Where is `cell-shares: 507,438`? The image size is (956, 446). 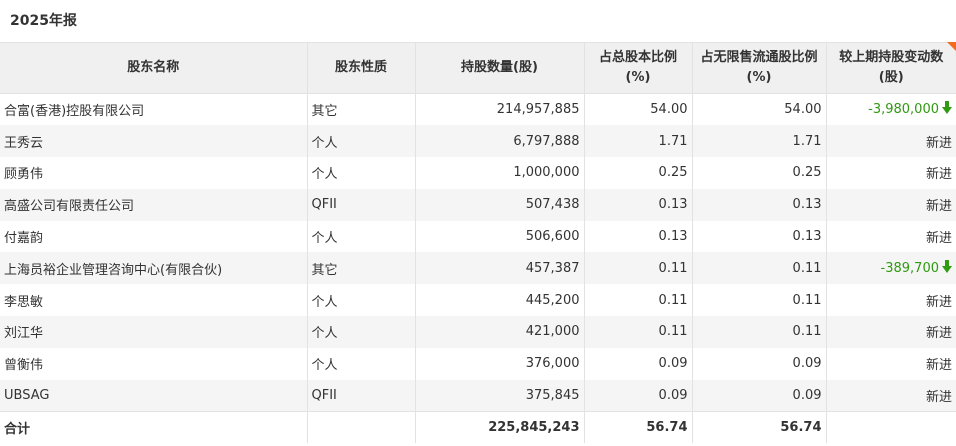
cell-shares: 507,438 is located at coordinates (500, 204).